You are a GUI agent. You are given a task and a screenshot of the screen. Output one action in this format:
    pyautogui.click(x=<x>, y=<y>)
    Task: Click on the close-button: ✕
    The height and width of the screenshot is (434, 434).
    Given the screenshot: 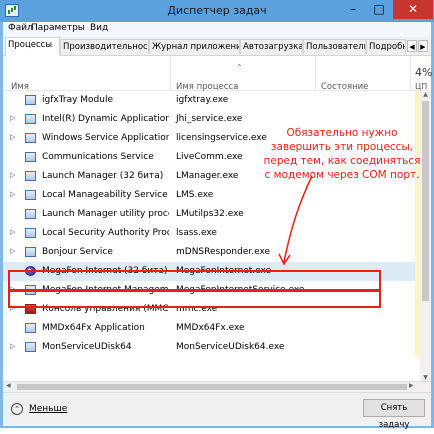 What is the action you would take?
    pyautogui.click(x=413, y=9)
    